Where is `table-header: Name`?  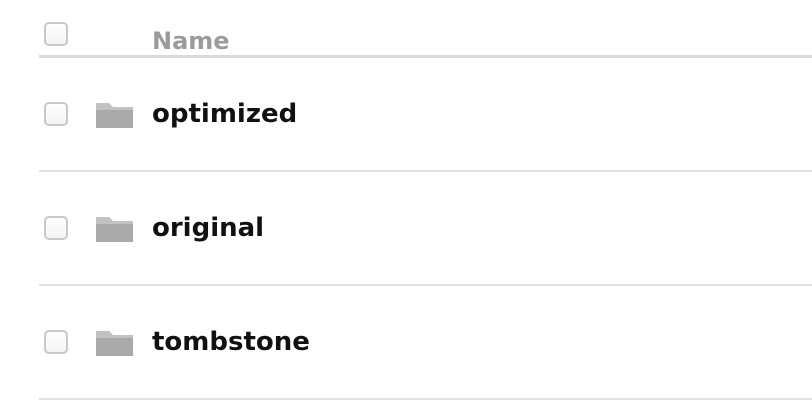
table-header: Name is located at coordinates (406, 29).